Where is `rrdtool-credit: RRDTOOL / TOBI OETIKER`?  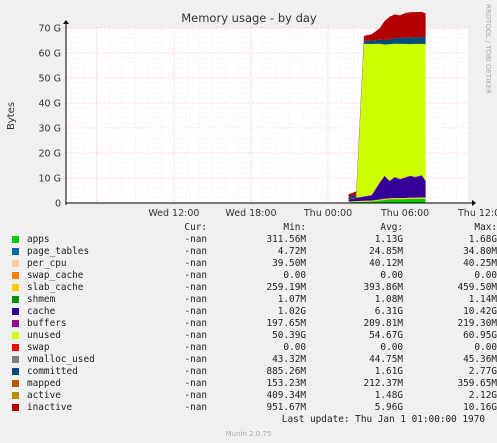
rrdtool-credit: RRDTOOL / TOBI OETIKER is located at coordinates (488, 49).